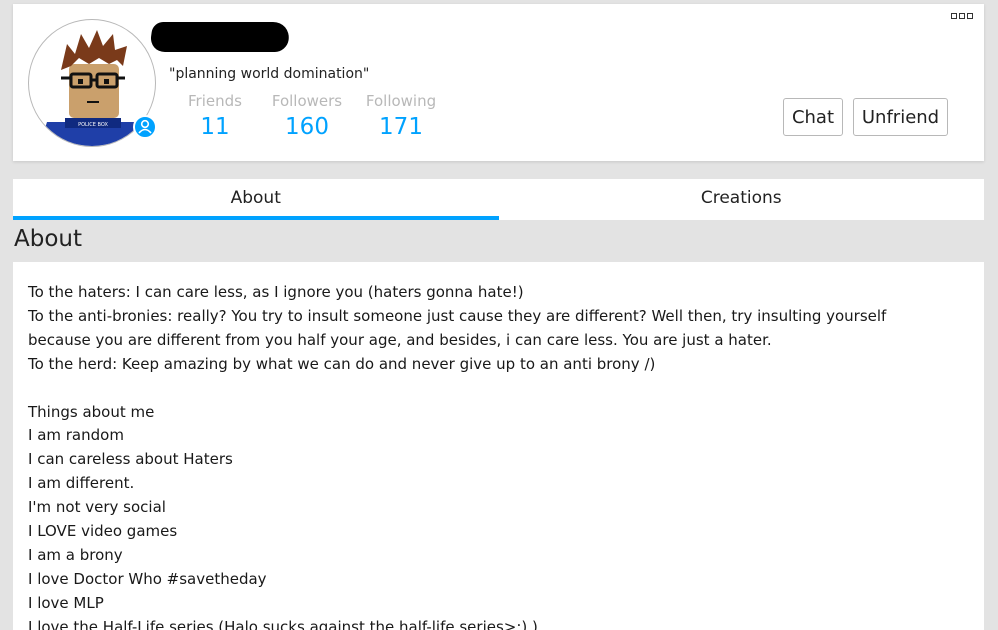 The width and height of the screenshot is (998, 630). I want to click on about-line: I love Doctor Who #savetheday, so click(147, 578).